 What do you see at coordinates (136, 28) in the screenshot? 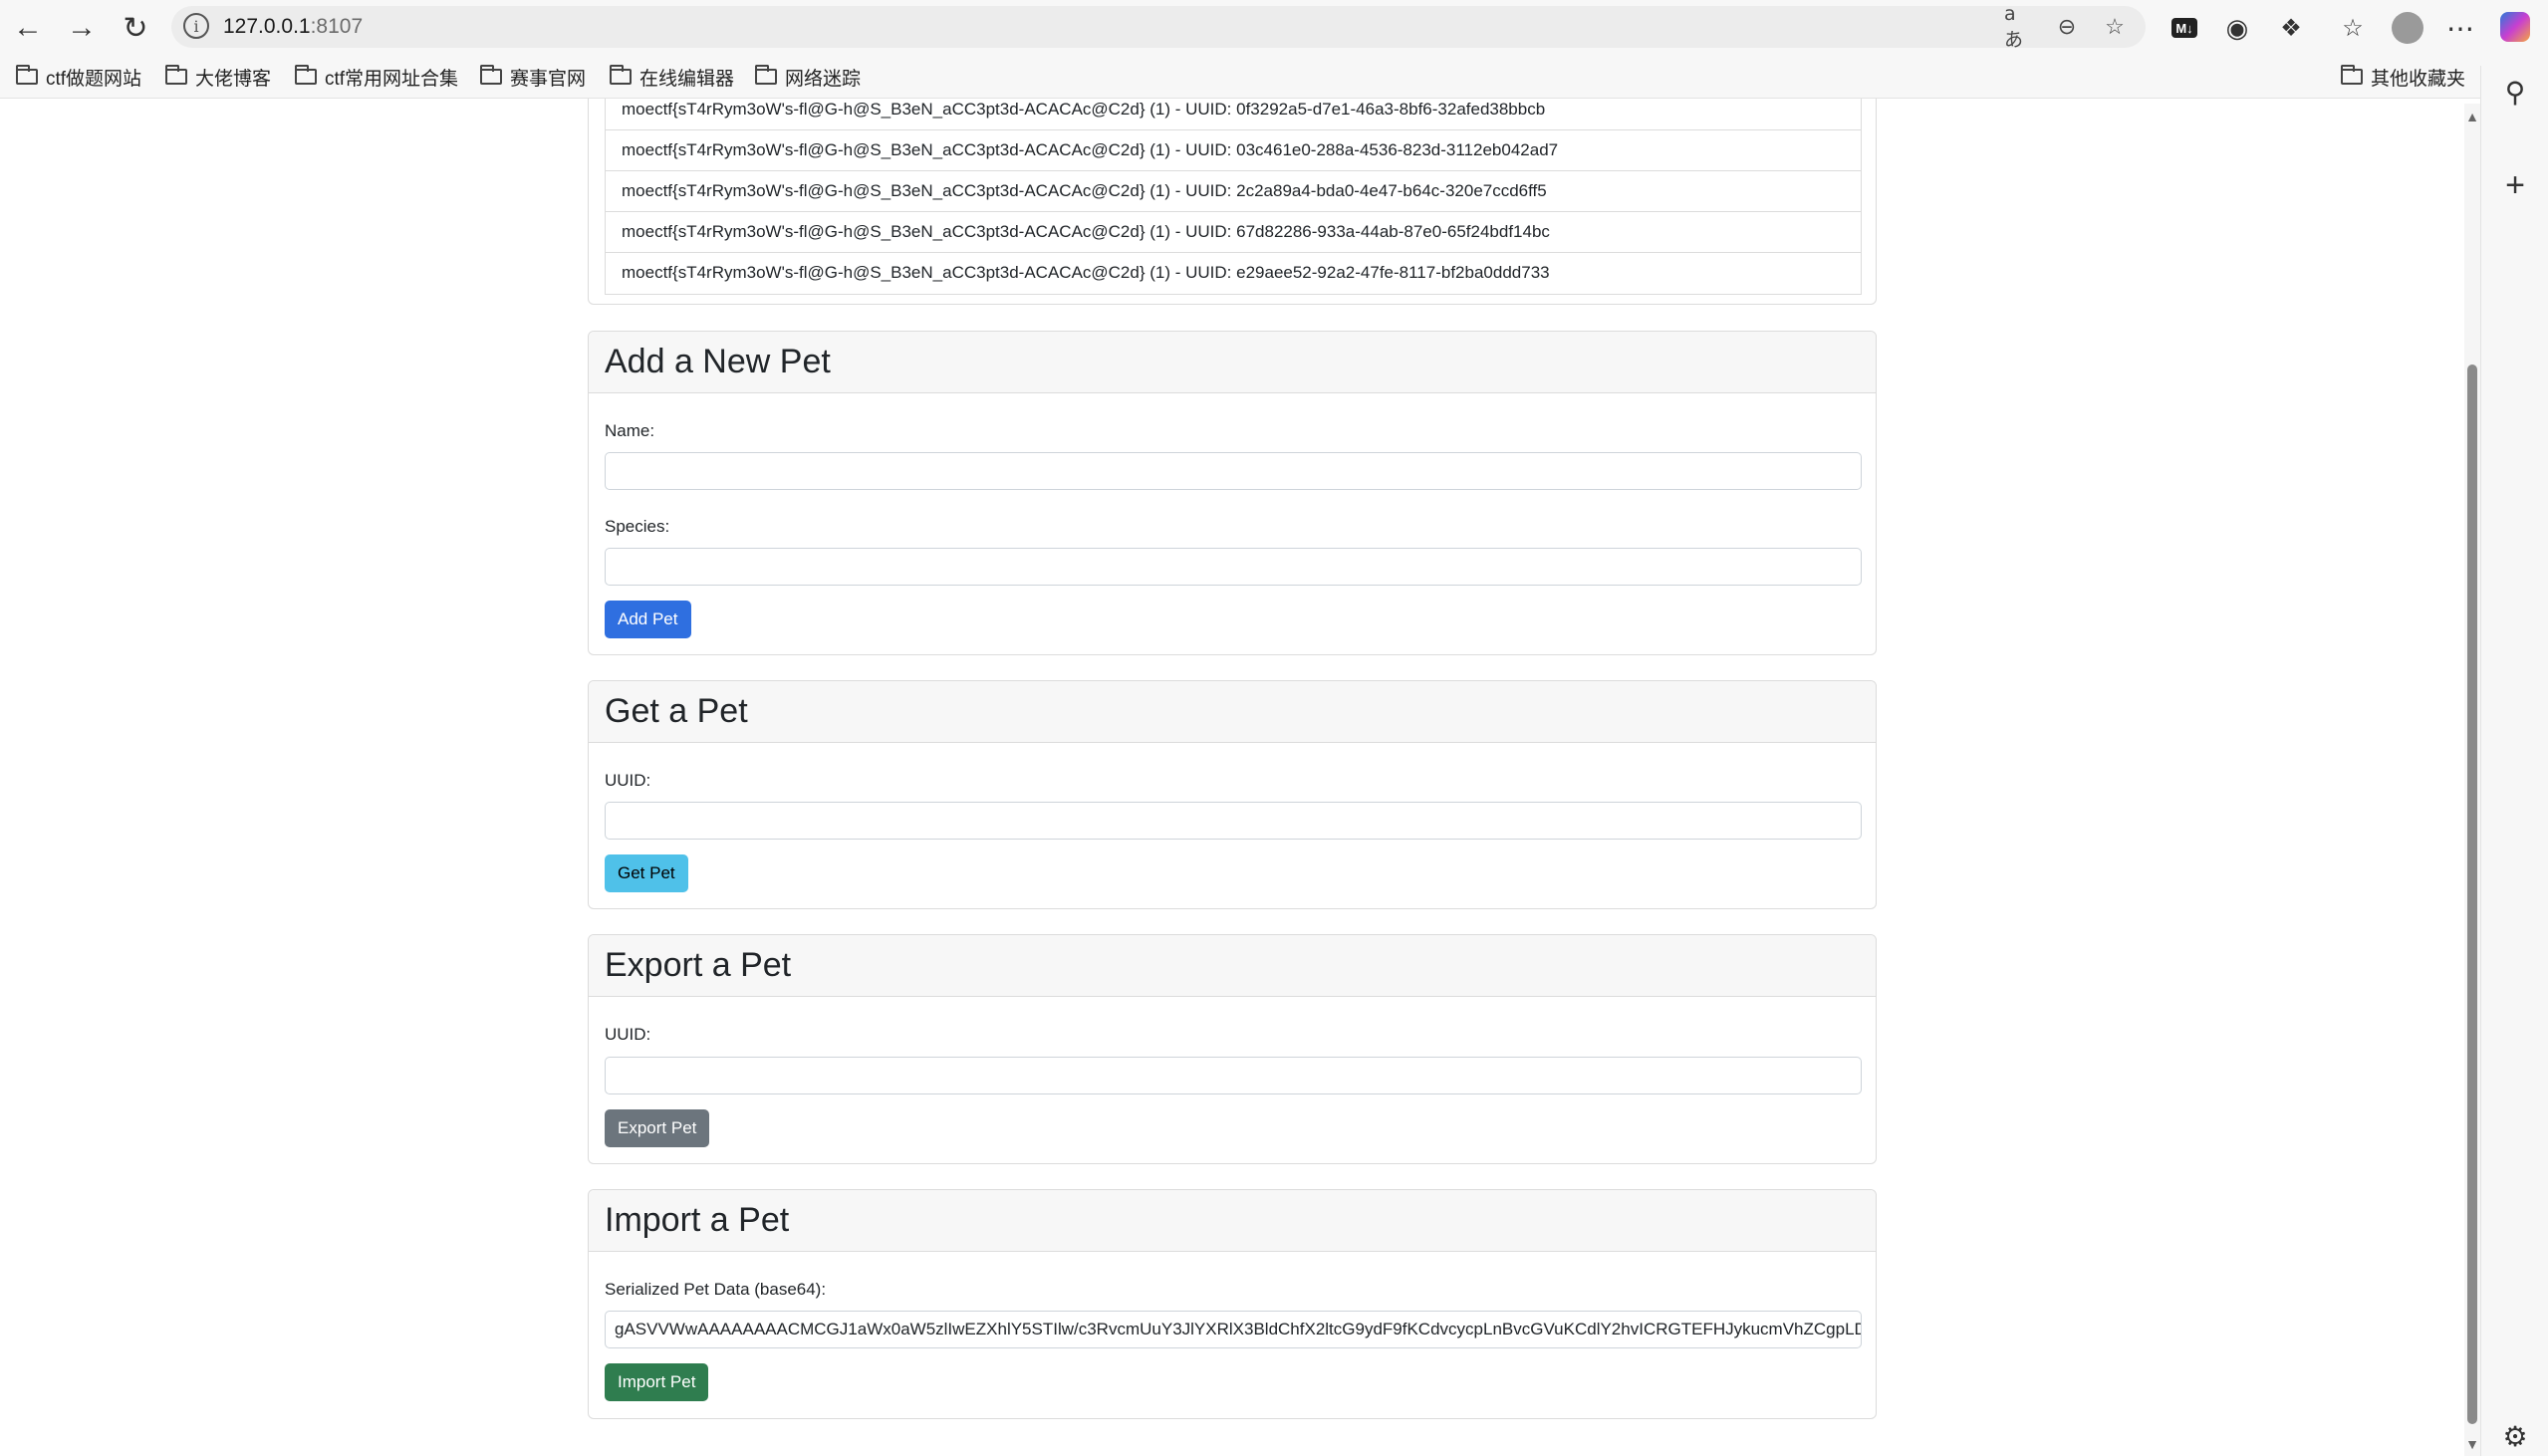
I see `refresh-icon: ↻` at bounding box center [136, 28].